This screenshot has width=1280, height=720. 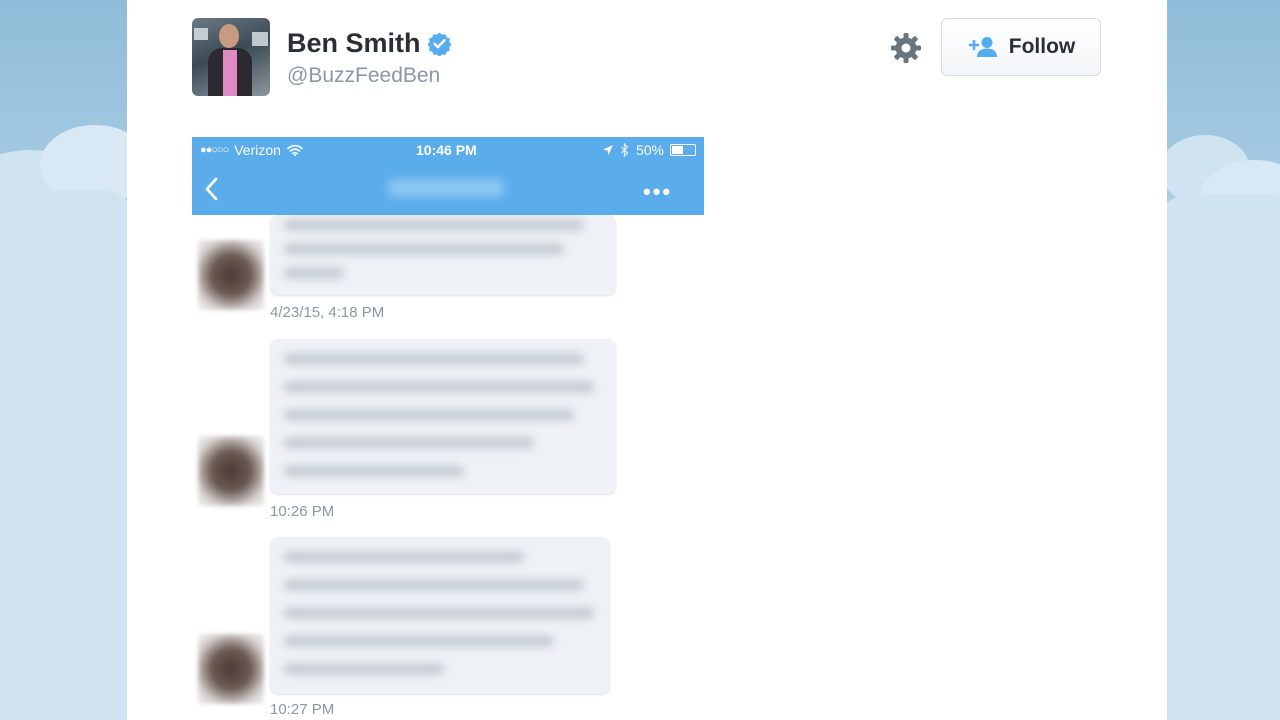 I want to click on battery-icon, so click(x=683, y=150).